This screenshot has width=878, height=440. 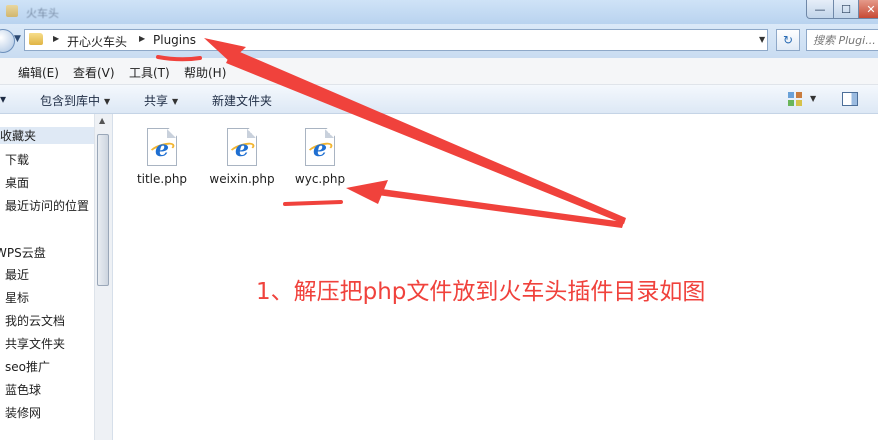 I want to click on title-bar: 火车头 — ☐ ✕, so click(x=439, y=12).